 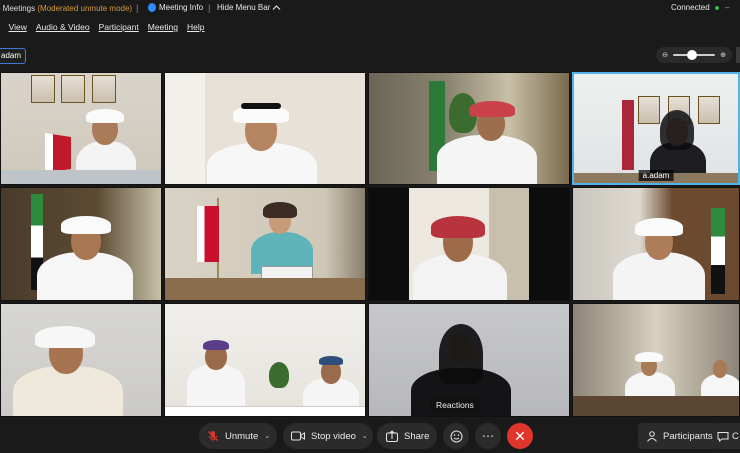 I want to click on more-icon: ⋯, so click(x=488, y=436).